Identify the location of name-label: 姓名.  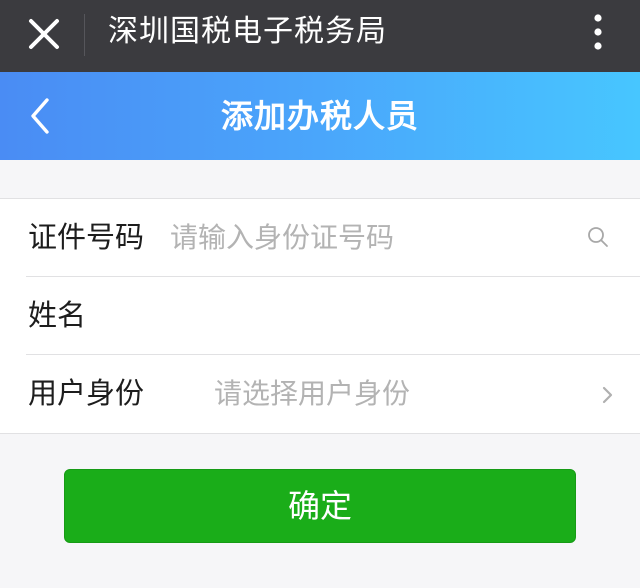
(57, 315).